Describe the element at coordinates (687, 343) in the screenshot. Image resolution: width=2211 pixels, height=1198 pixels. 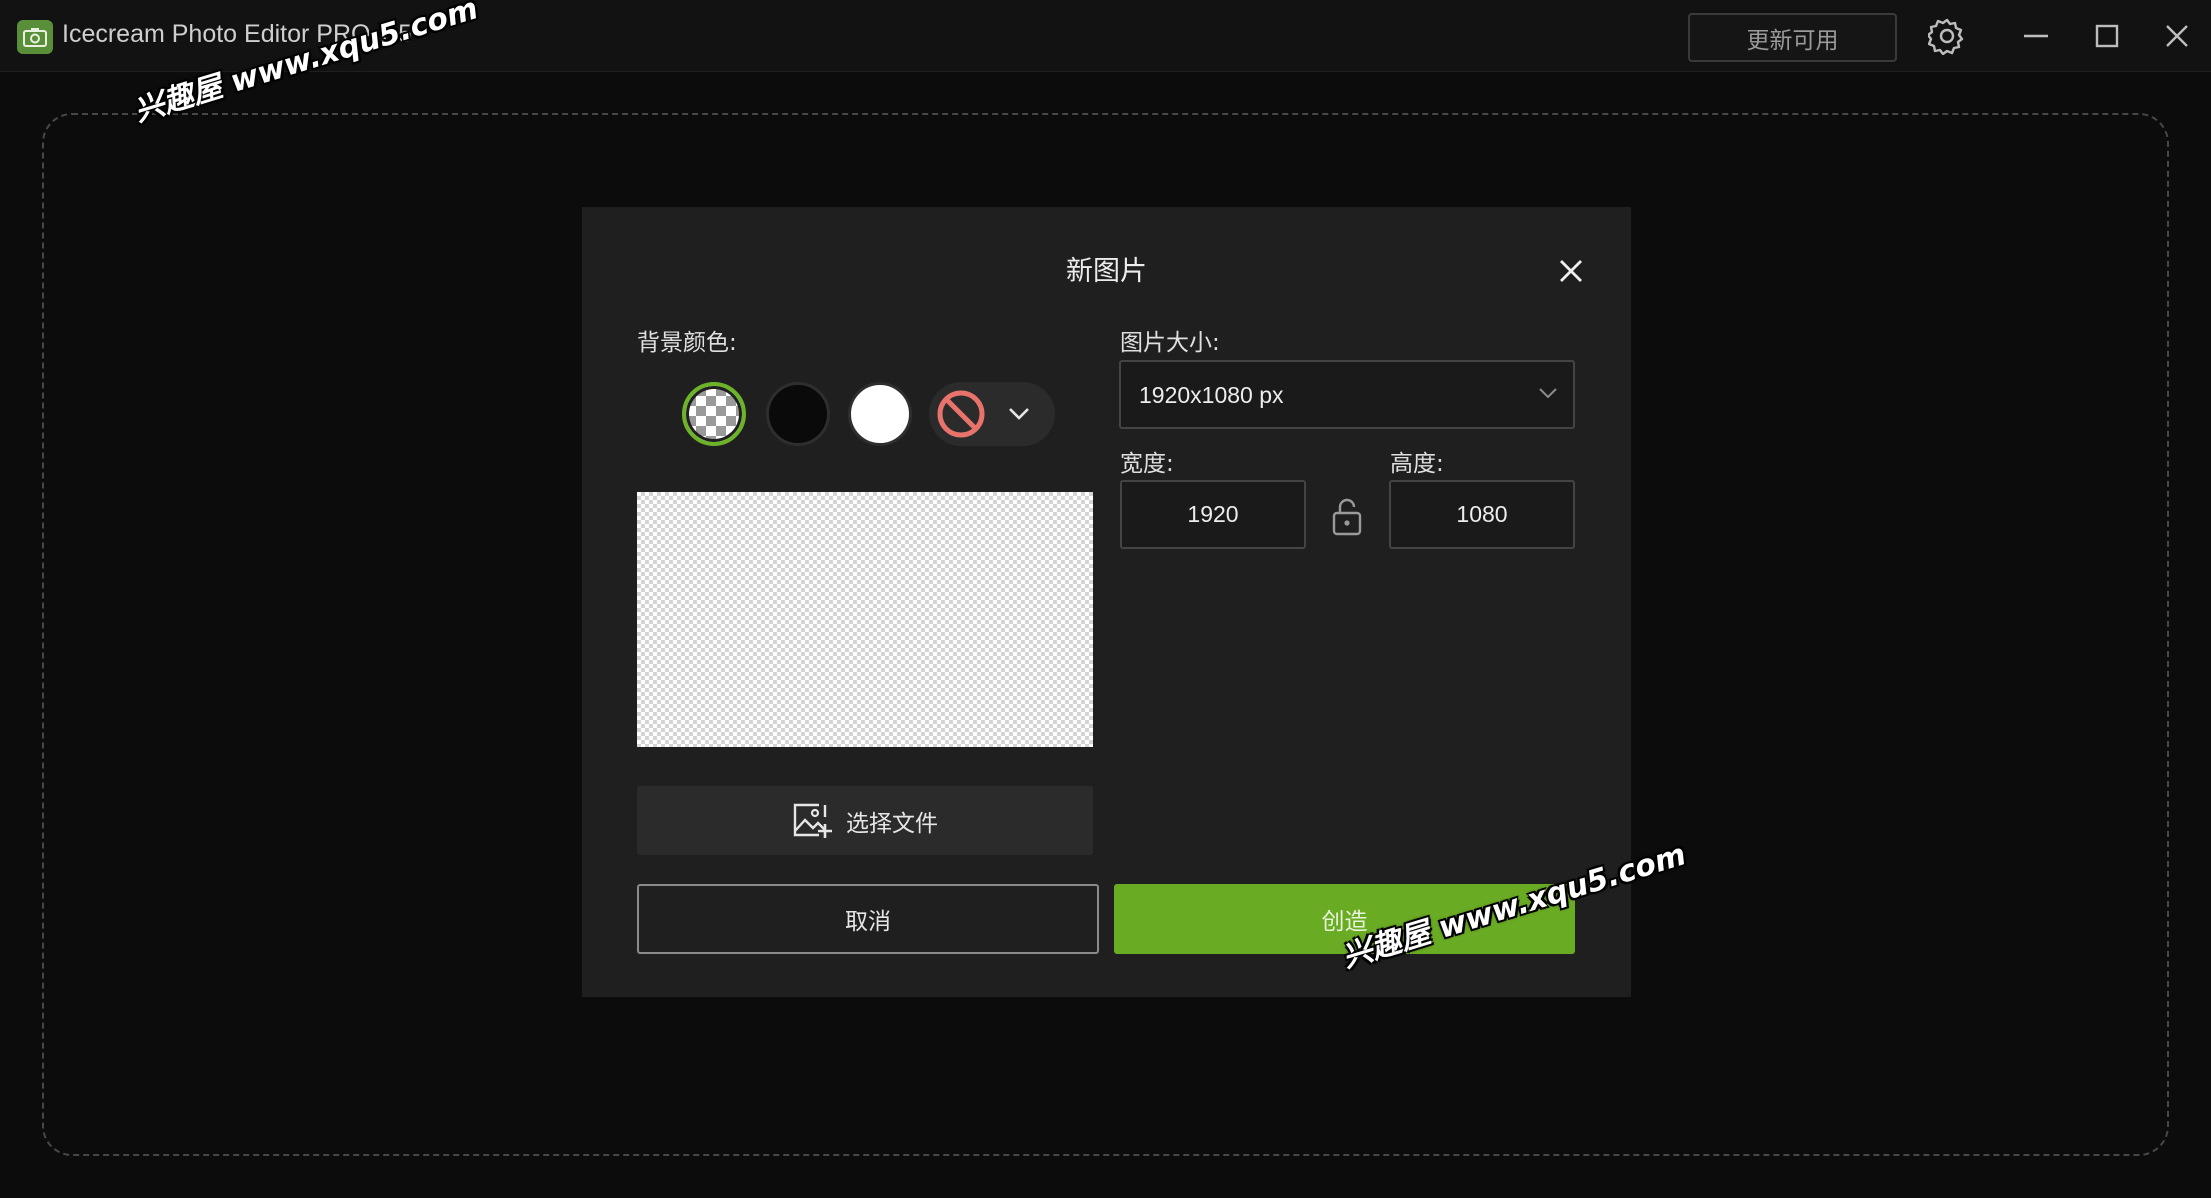
I see `background-color-label: 背景颜色:` at that location.